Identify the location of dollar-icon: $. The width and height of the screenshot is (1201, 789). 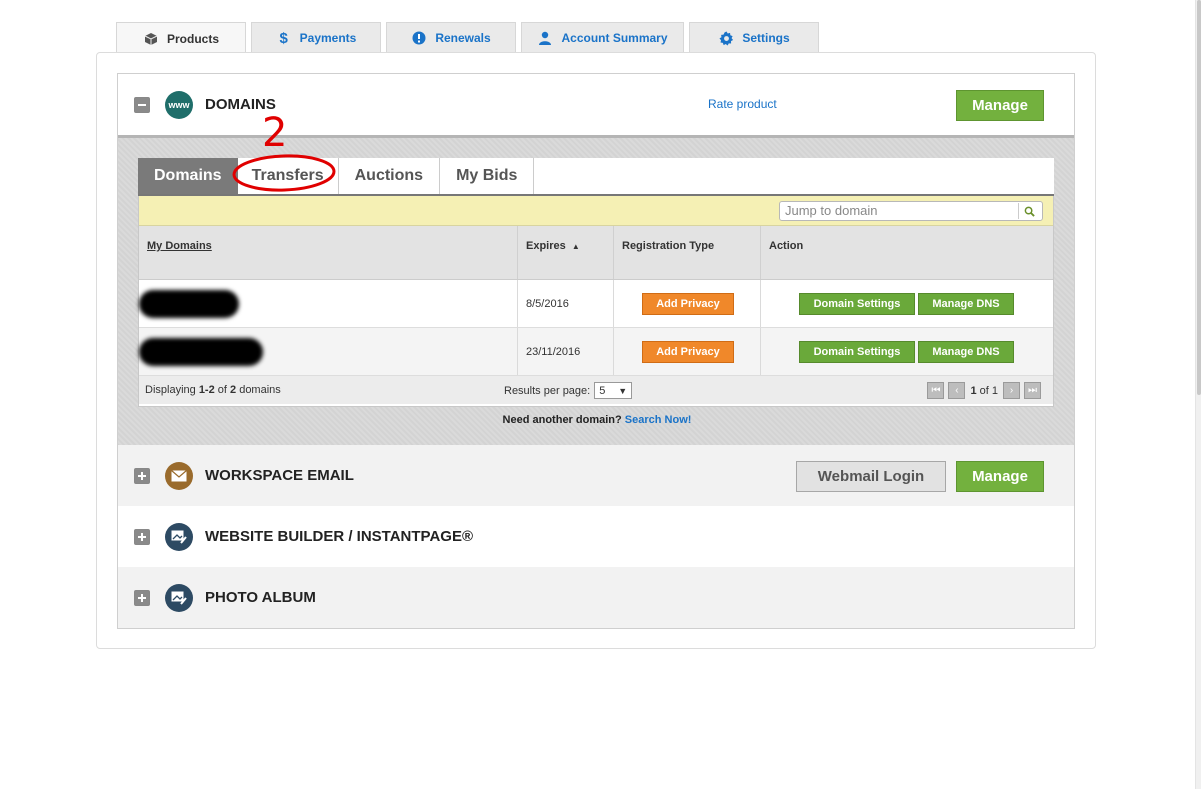
(283, 38).